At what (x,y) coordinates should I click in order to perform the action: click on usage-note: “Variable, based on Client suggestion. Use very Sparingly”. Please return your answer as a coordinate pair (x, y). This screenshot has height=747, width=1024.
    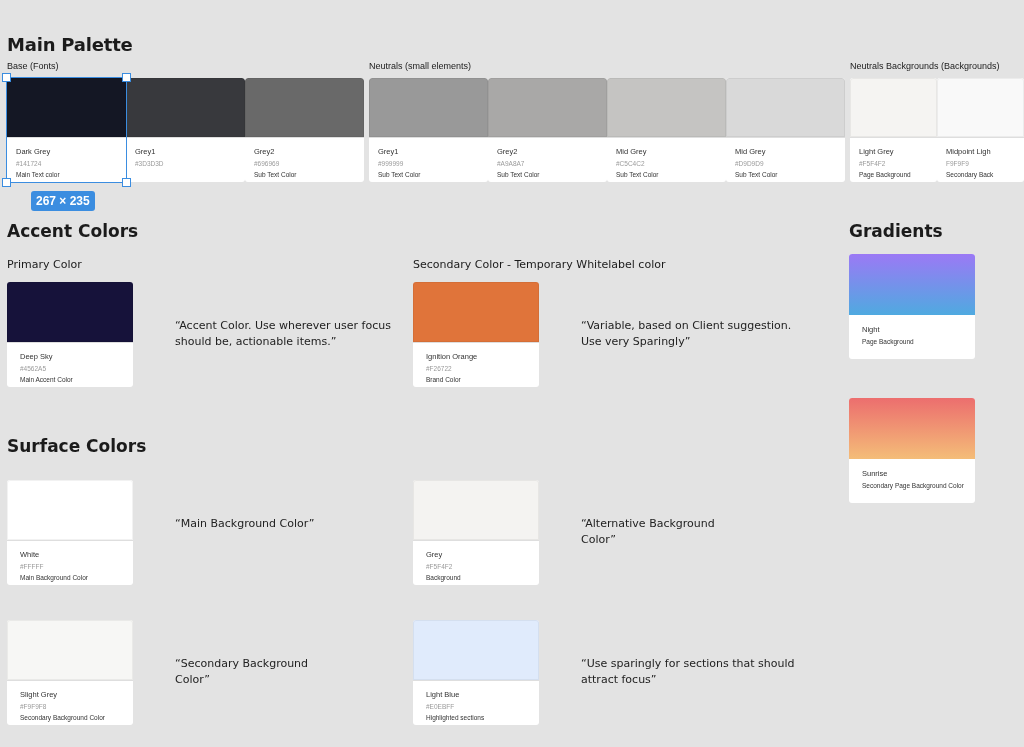
    Looking at the image, I should click on (687, 334).